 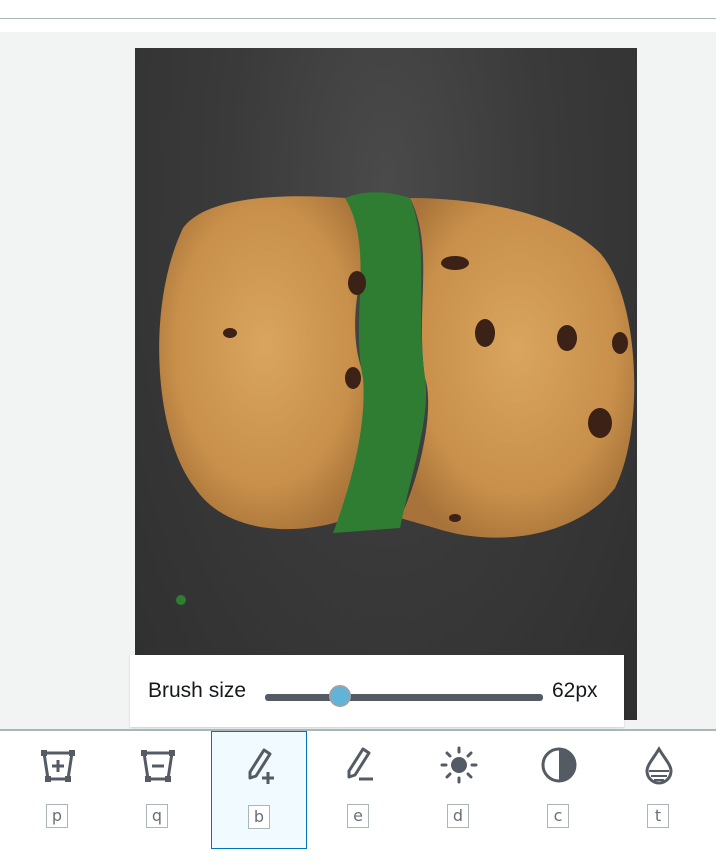 What do you see at coordinates (659, 765) in the screenshot?
I see `transparency-icon` at bounding box center [659, 765].